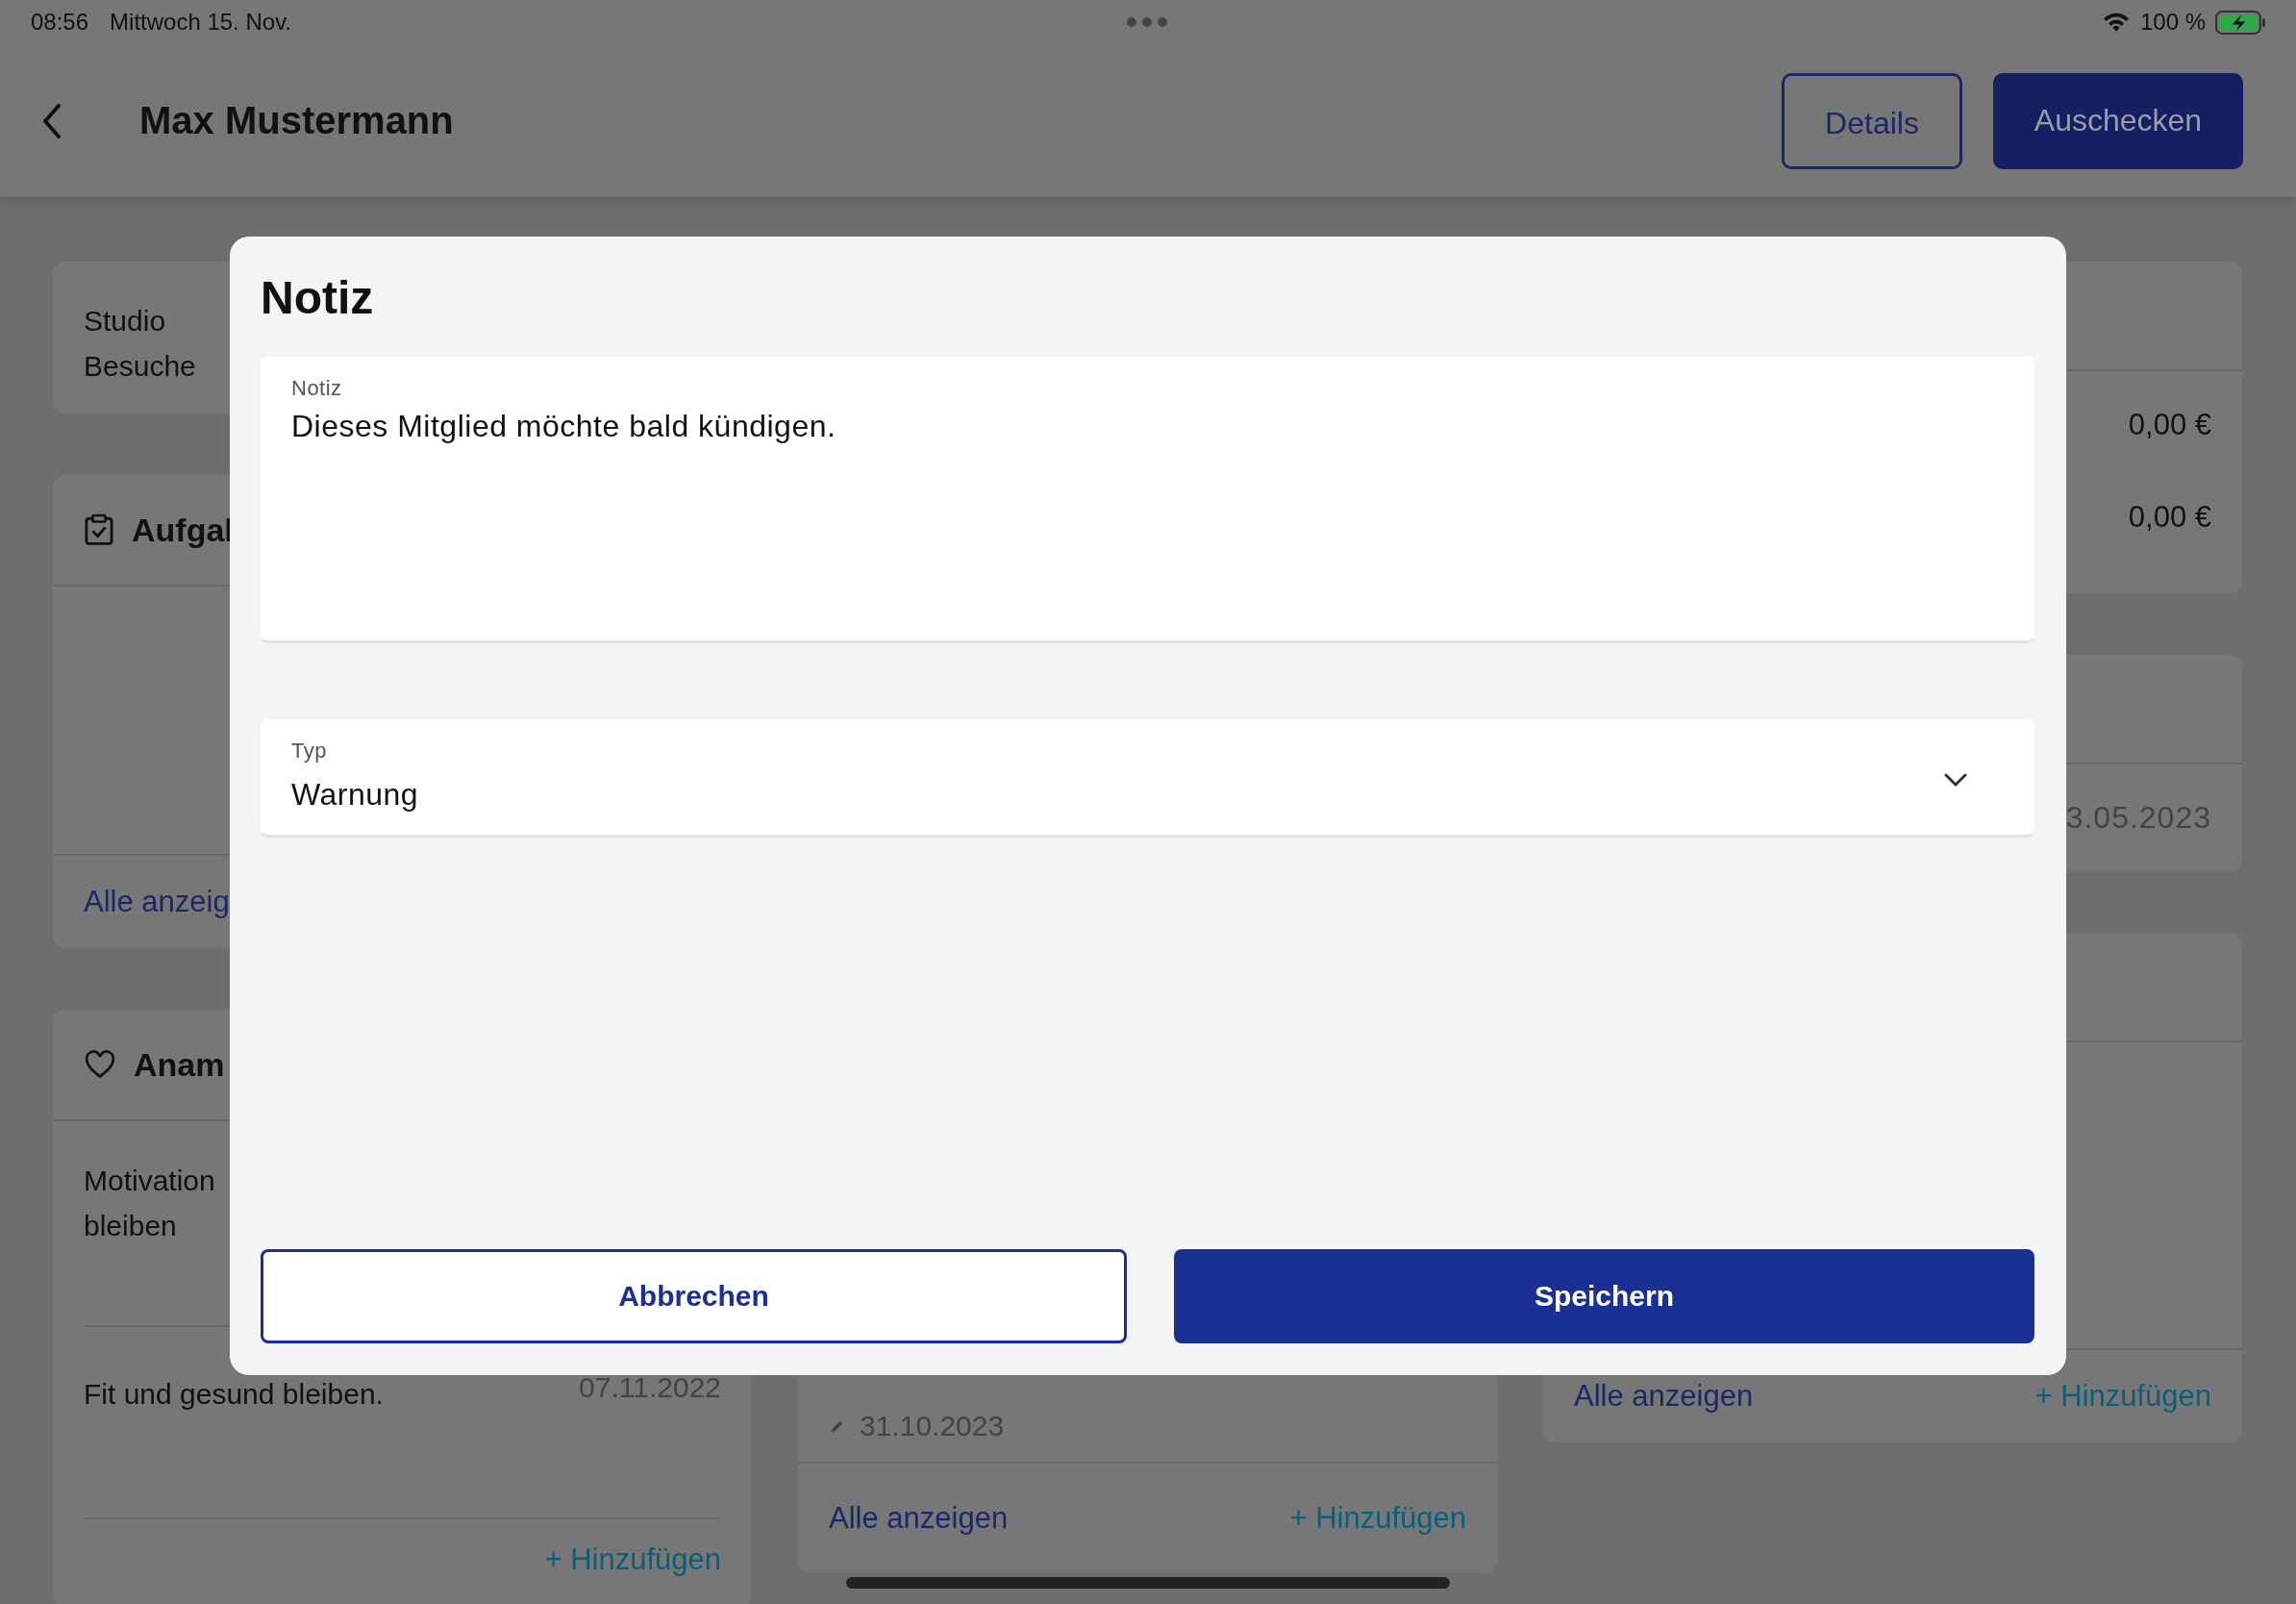  What do you see at coordinates (296, 120) in the screenshot?
I see `page-title: Max Mustermann` at bounding box center [296, 120].